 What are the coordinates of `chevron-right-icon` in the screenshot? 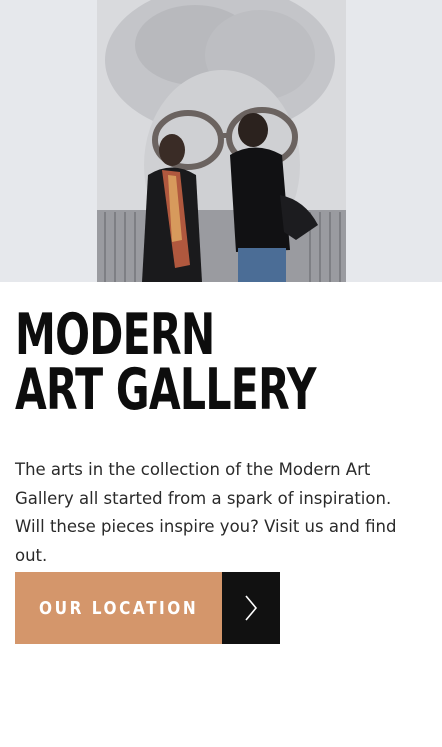 It's located at (251, 608).